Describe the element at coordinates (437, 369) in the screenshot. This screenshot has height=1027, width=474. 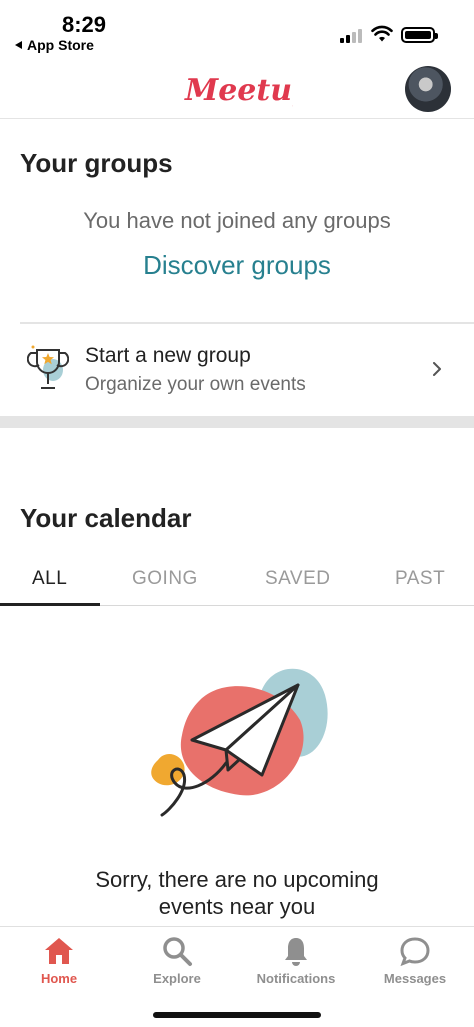
I see `chevron-right-icon` at that location.